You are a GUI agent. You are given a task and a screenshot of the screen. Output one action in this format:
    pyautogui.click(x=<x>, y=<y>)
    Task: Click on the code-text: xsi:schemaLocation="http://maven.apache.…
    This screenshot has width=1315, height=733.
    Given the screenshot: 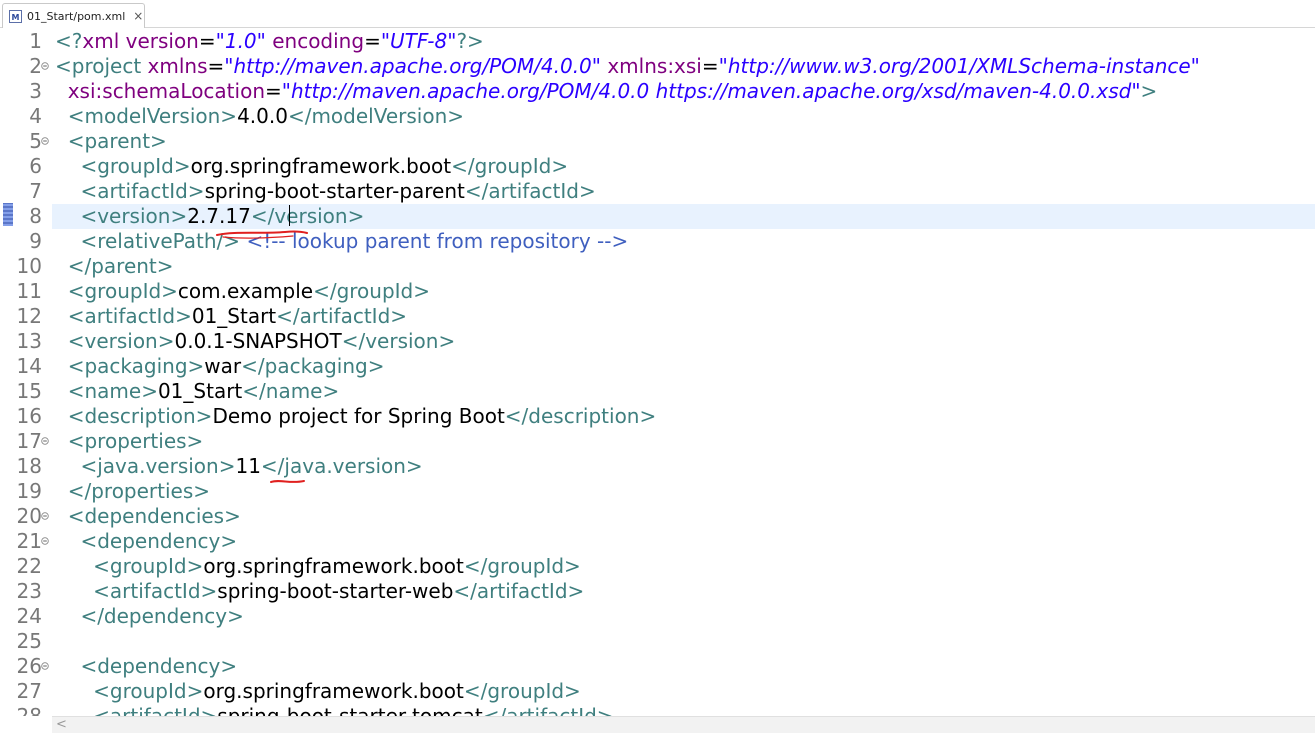 What is the action you would take?
    pyautogui.click(x=606, y=91)
    